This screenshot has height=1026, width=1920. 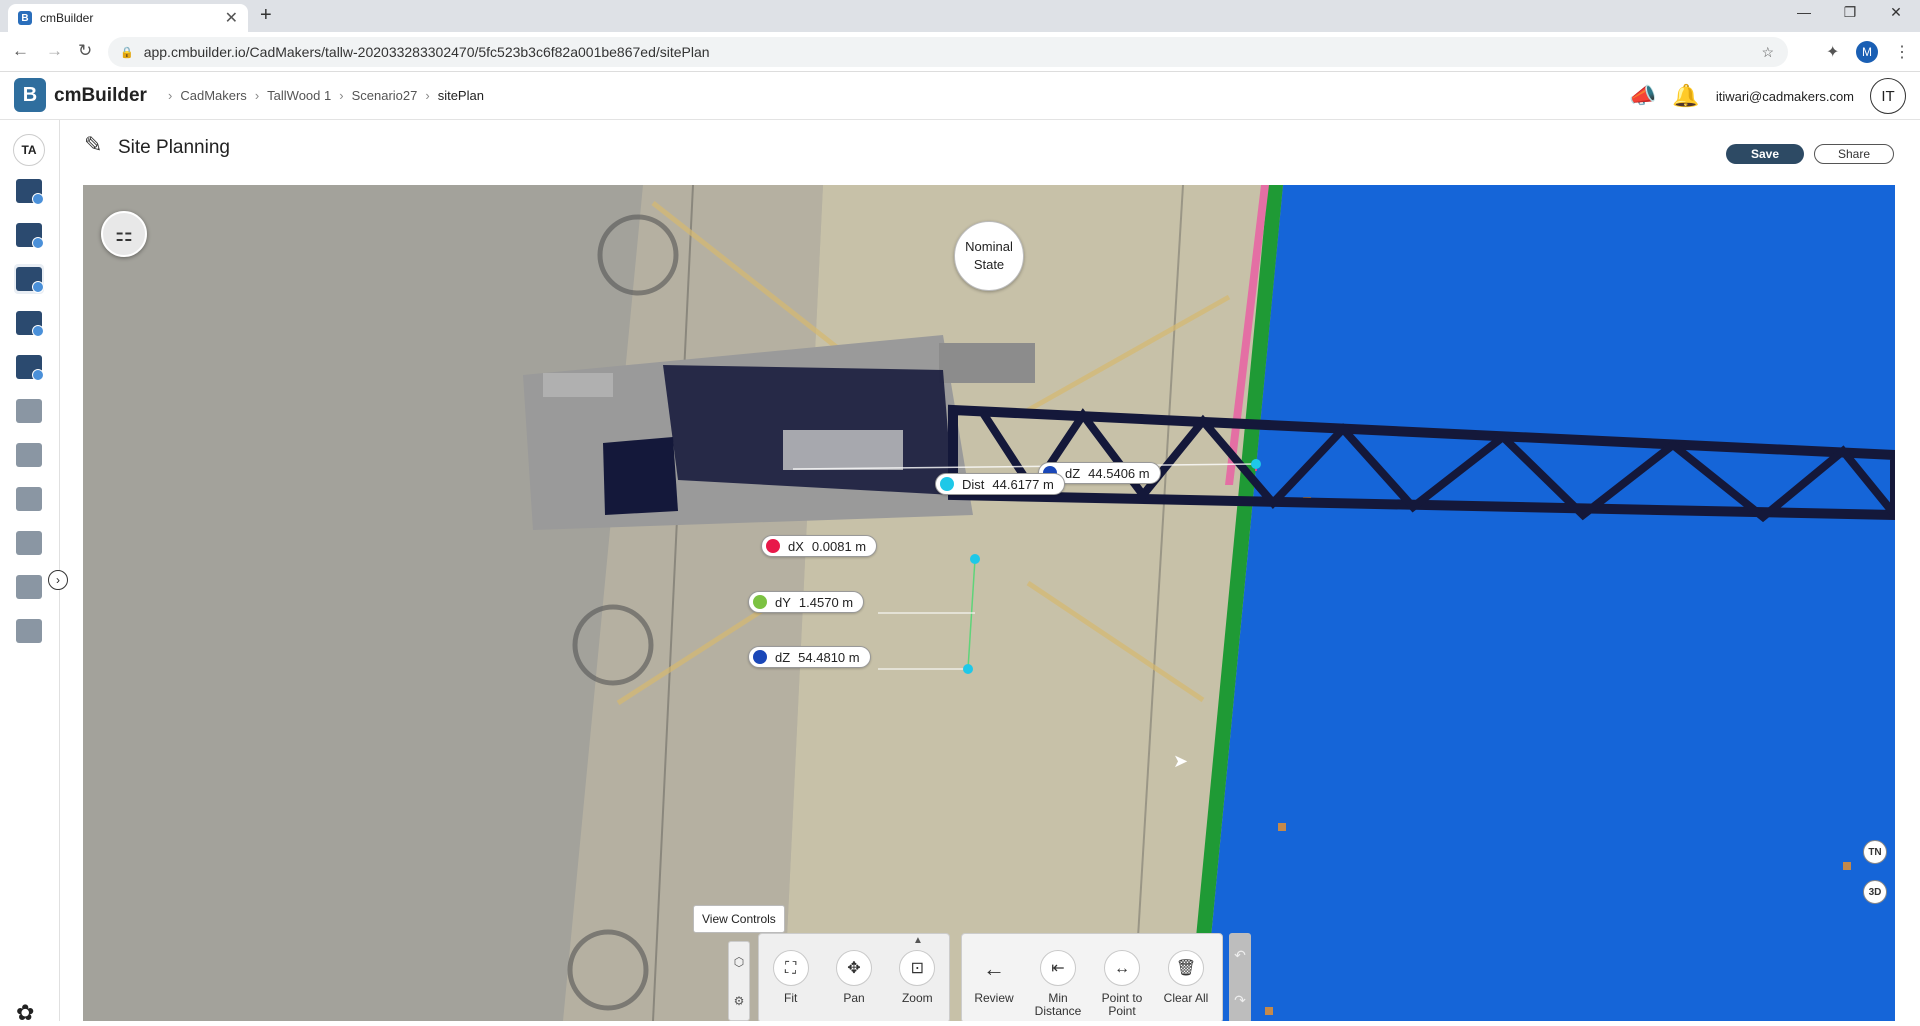 I want to click on layers-icon, so click(x=30, y=368).